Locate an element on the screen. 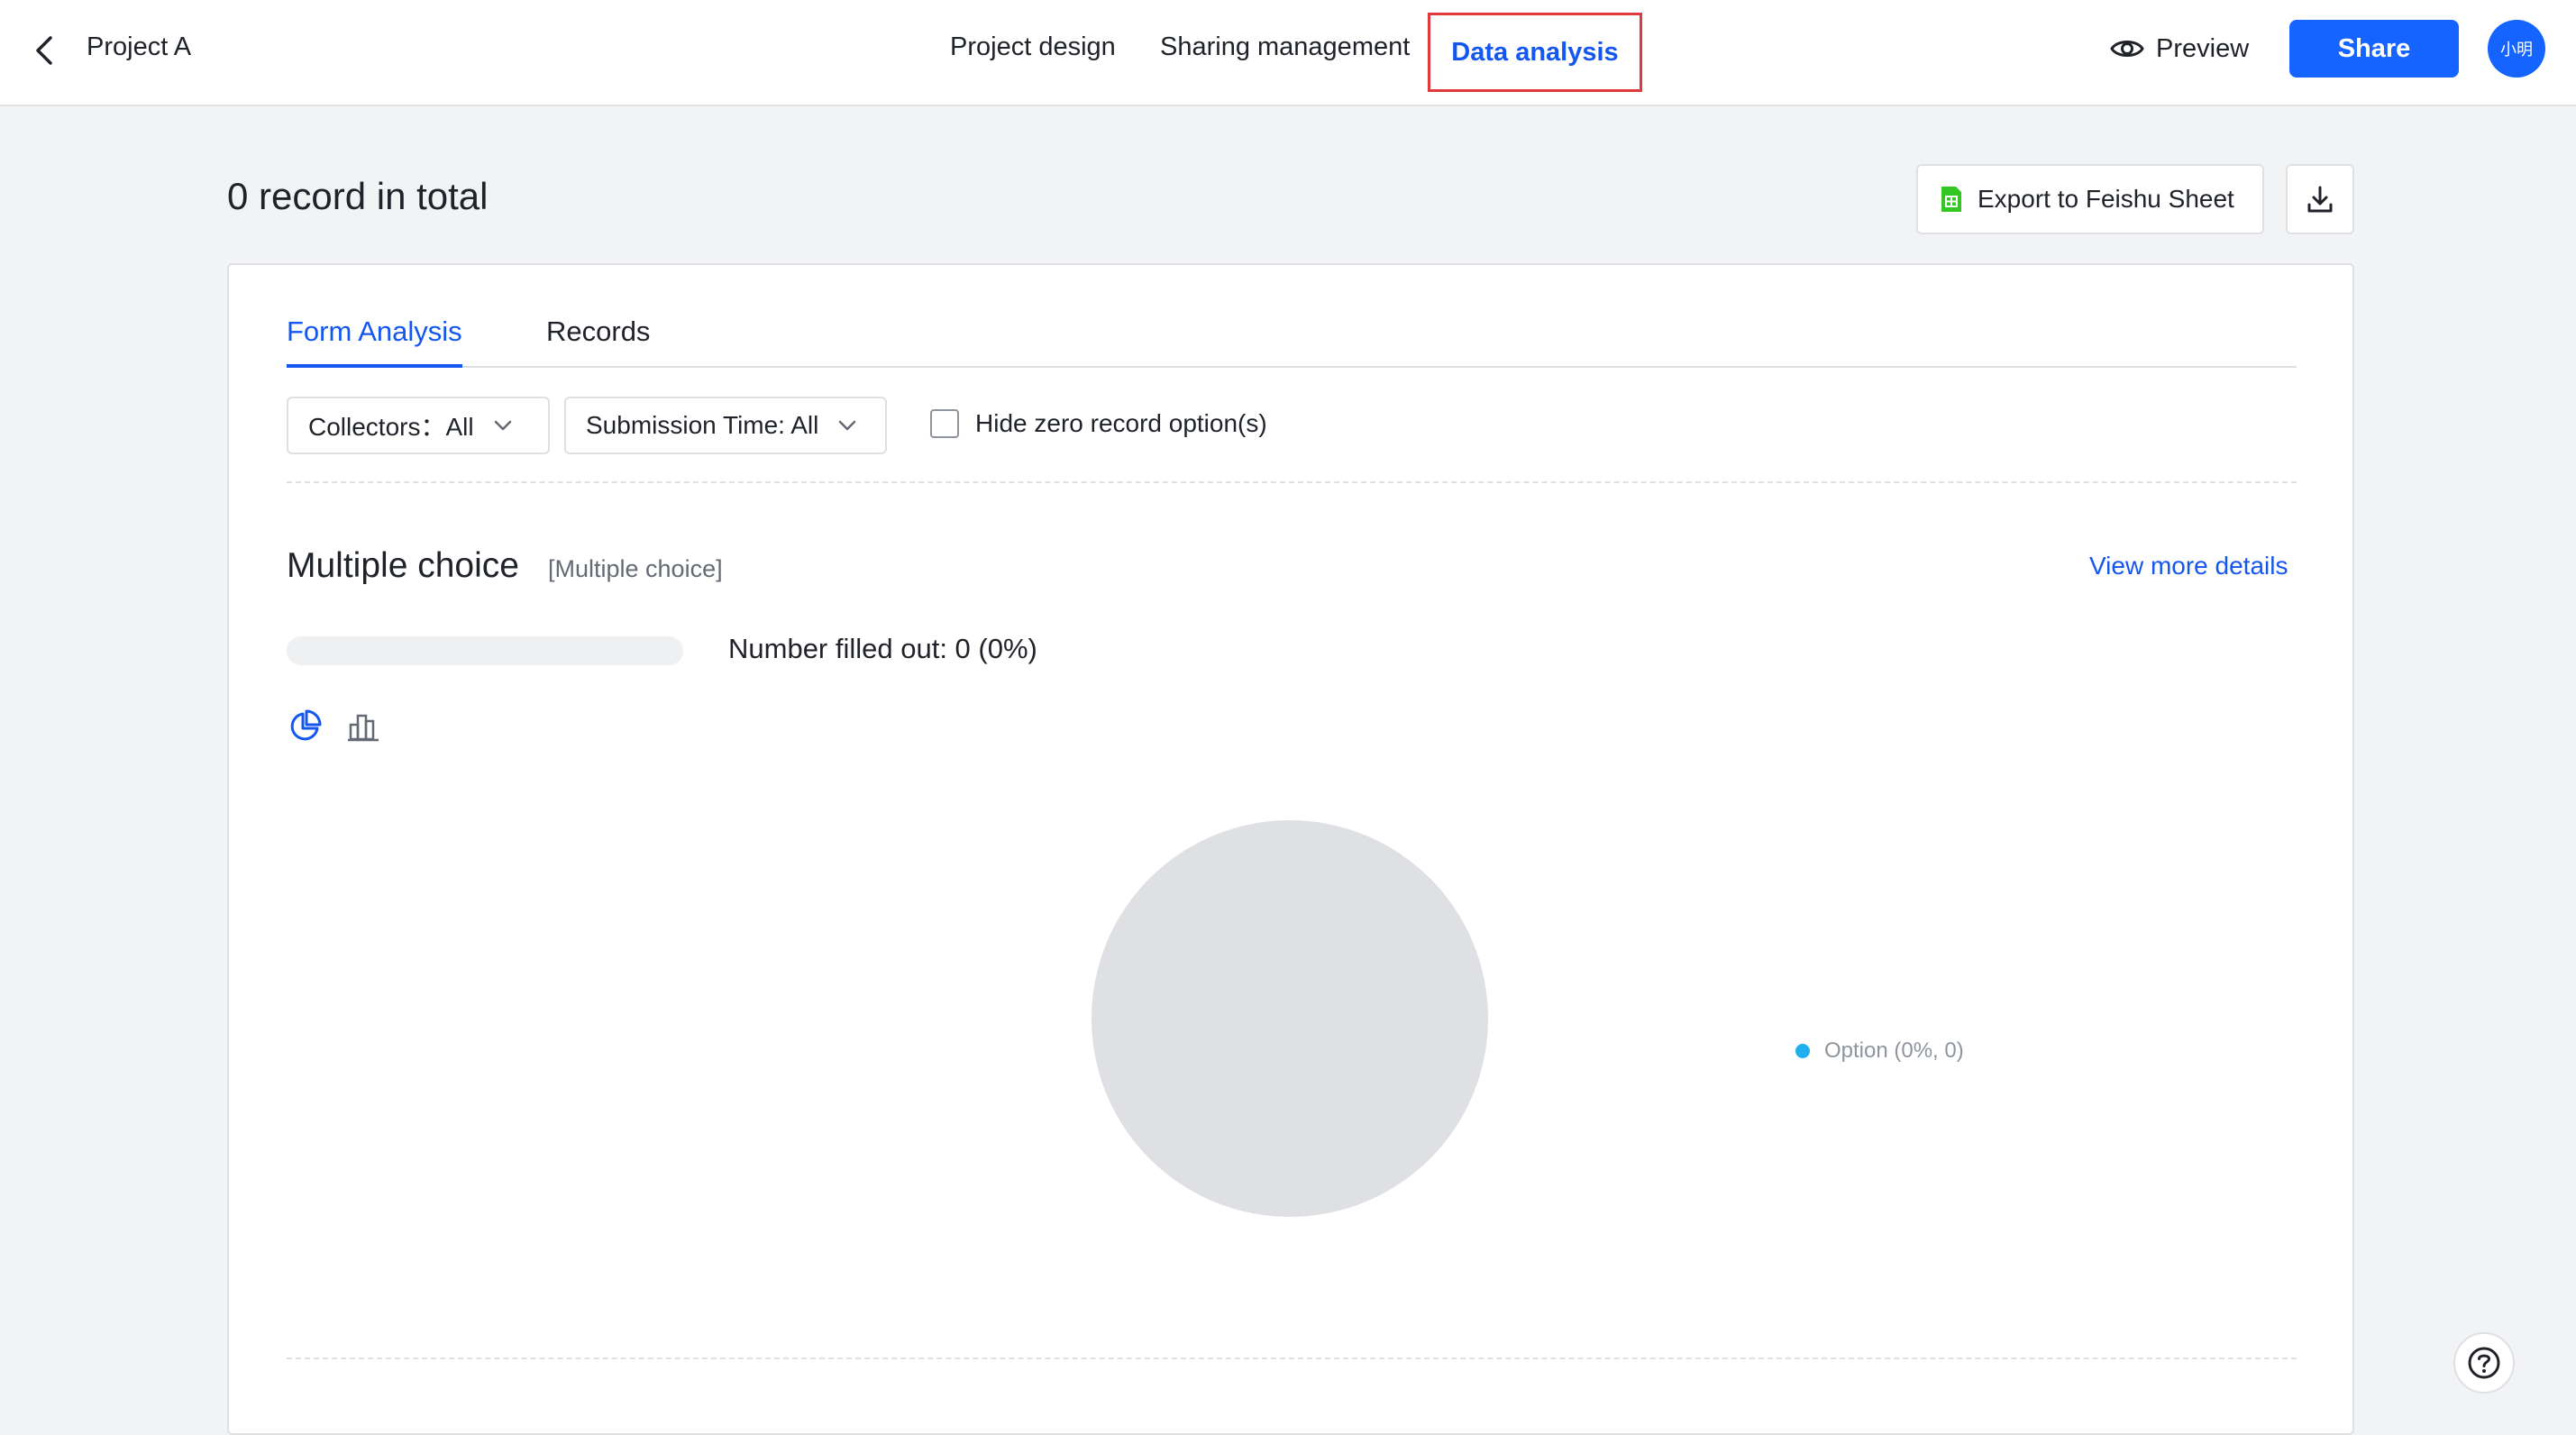 This screenshot has height=1435, width=2576. collectors-dropdown: Collectors：All is located at coordinates (418, 425).